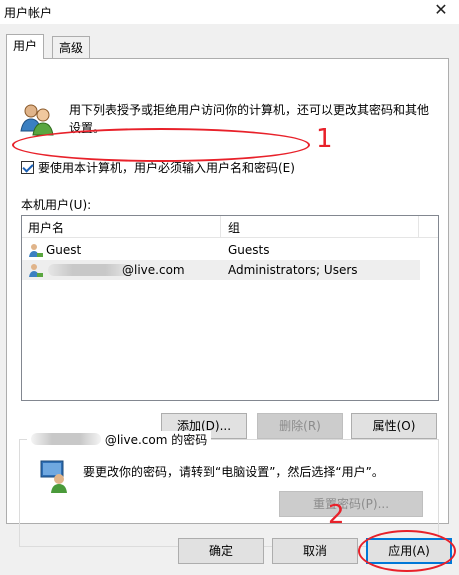 Image resolution: width=459 pixels, height=575 pixels. Describe the element at coordinates (153, 270) in the screenshot. I see `row-username: @live.com` at that location.